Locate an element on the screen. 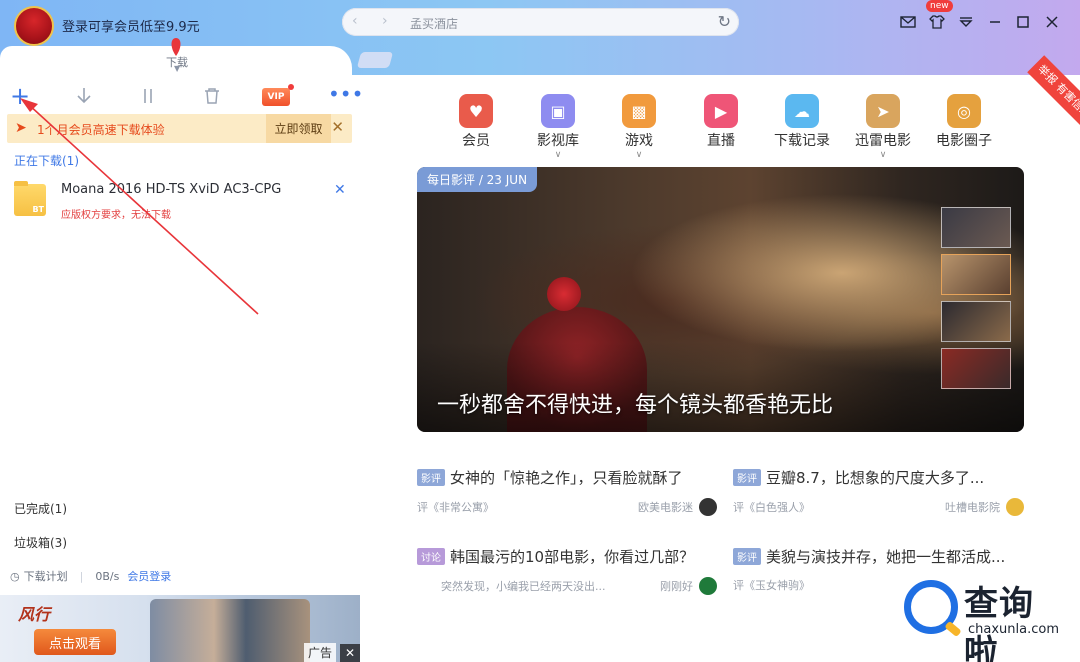 This screenshot has width=1080, height=662. refresh-icon: ↻ is located at coordinates (724, 21).